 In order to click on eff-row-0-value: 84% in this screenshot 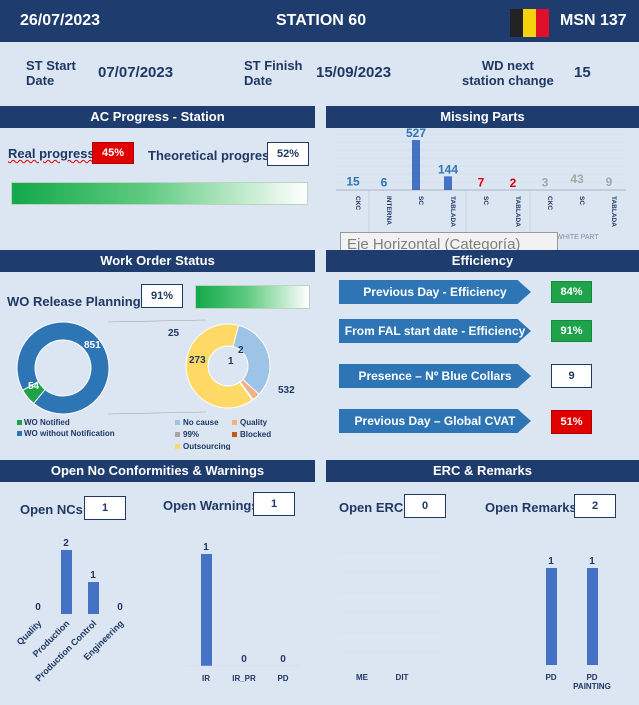, I will do `click(571, 292)`.